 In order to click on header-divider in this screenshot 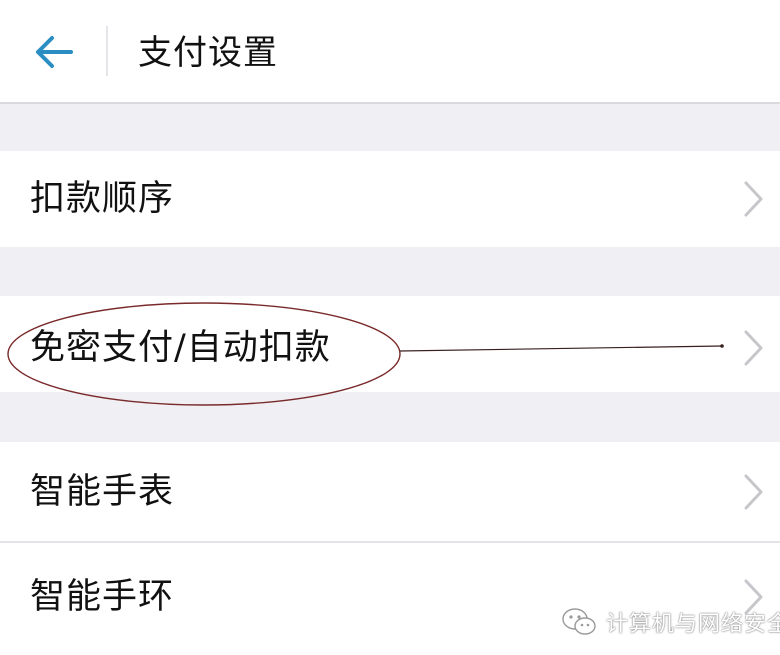, I will do `click(107, 51)`.